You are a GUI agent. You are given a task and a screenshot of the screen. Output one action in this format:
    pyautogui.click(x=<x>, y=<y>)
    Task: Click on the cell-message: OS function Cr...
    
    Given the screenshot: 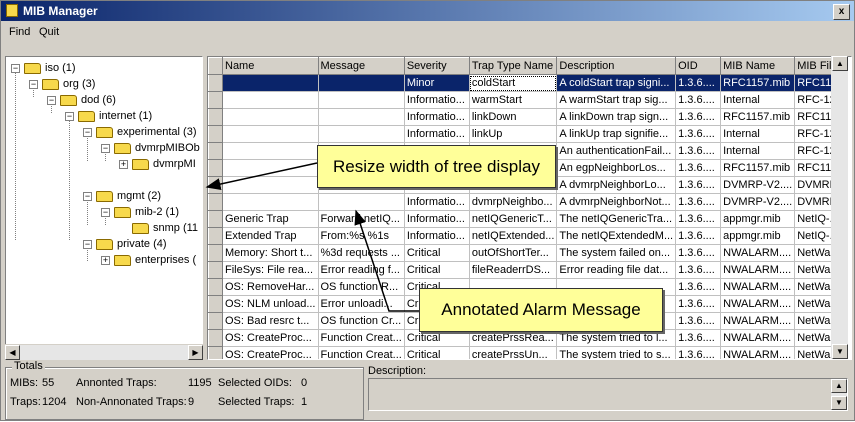 What is the action you would take?
    pyautogui.click(x=361, y=321)
    